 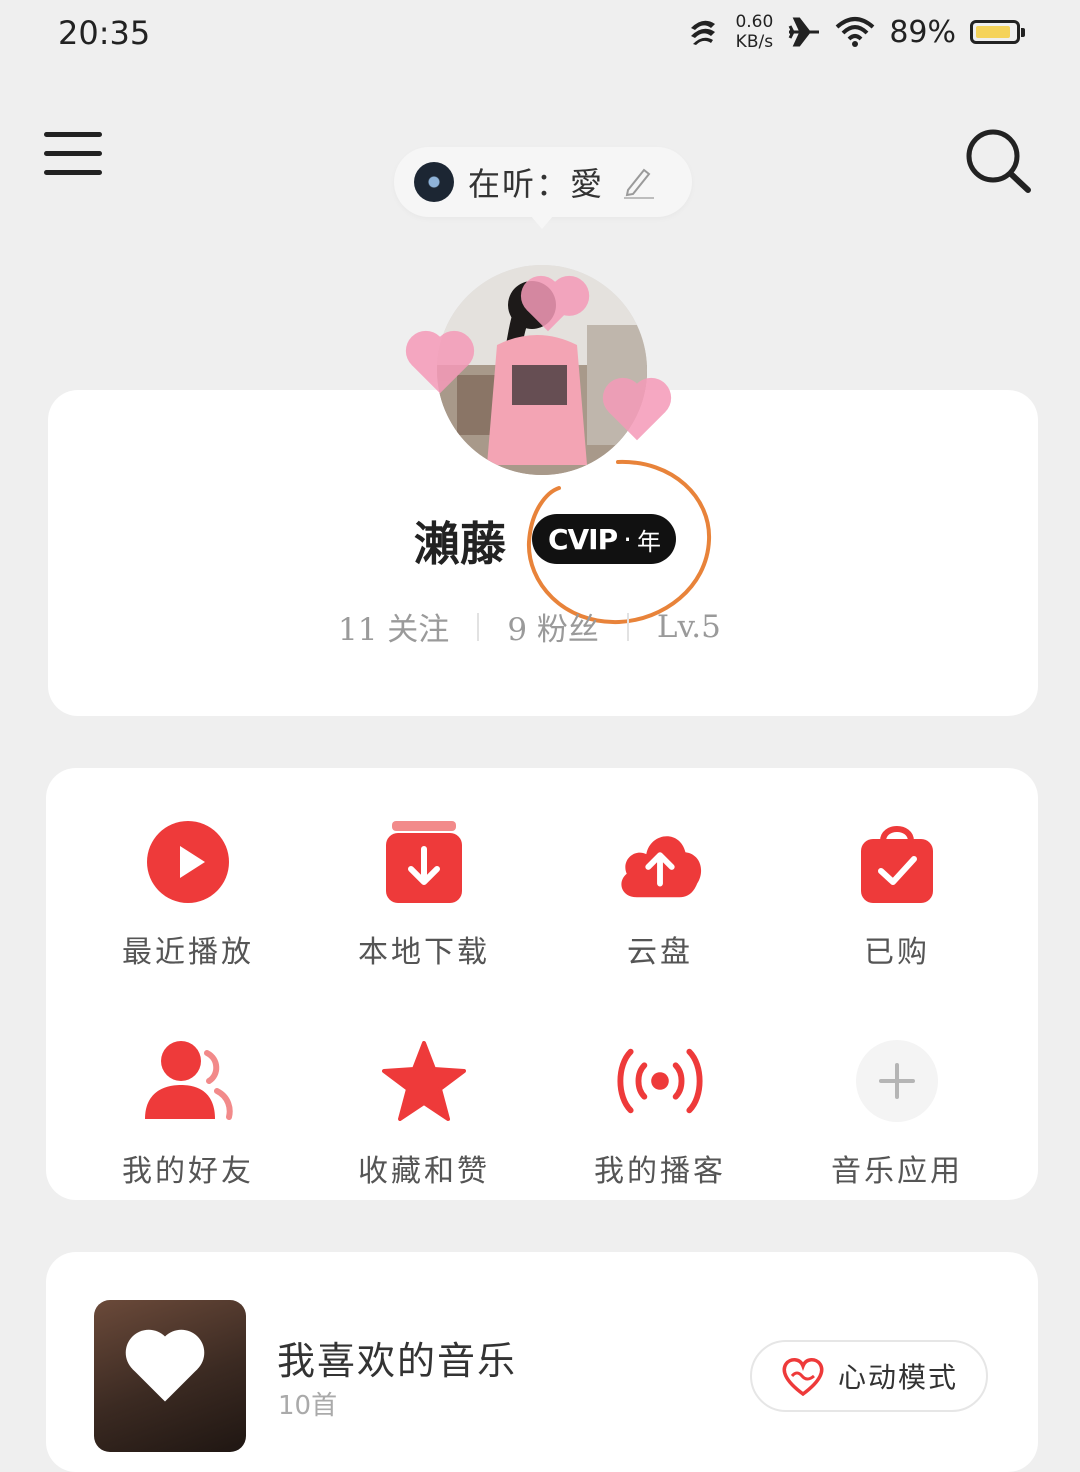 I want to click on following-count: 11 关注, so click(x=393, y=626).